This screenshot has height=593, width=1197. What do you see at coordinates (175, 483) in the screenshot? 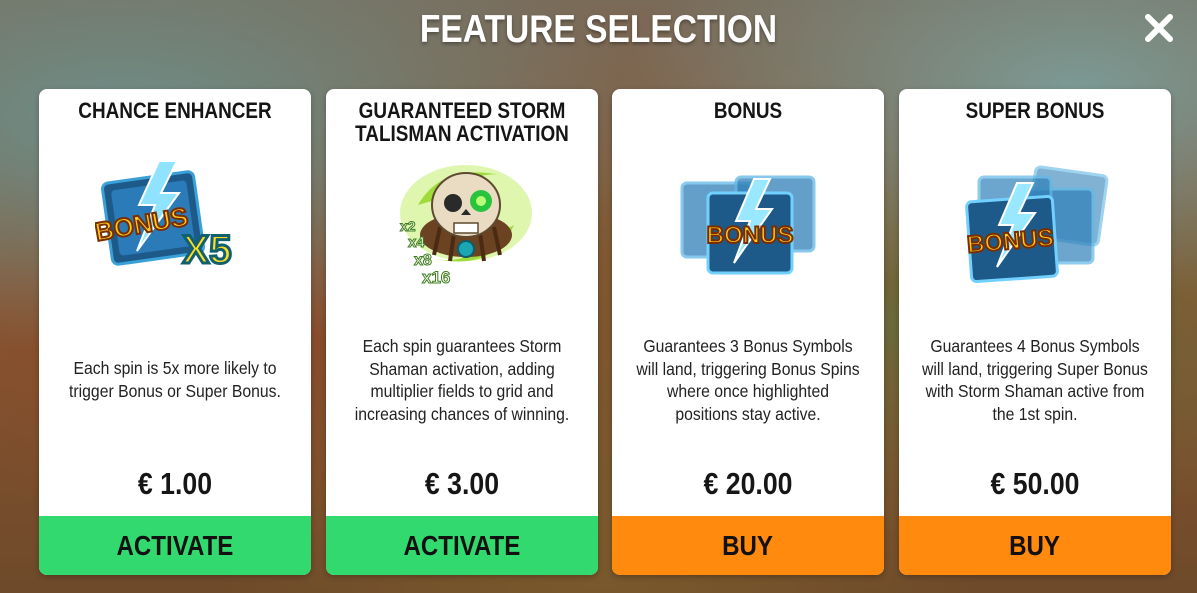
I see `card-price: € 1.00` at bounding box center [175, 483].